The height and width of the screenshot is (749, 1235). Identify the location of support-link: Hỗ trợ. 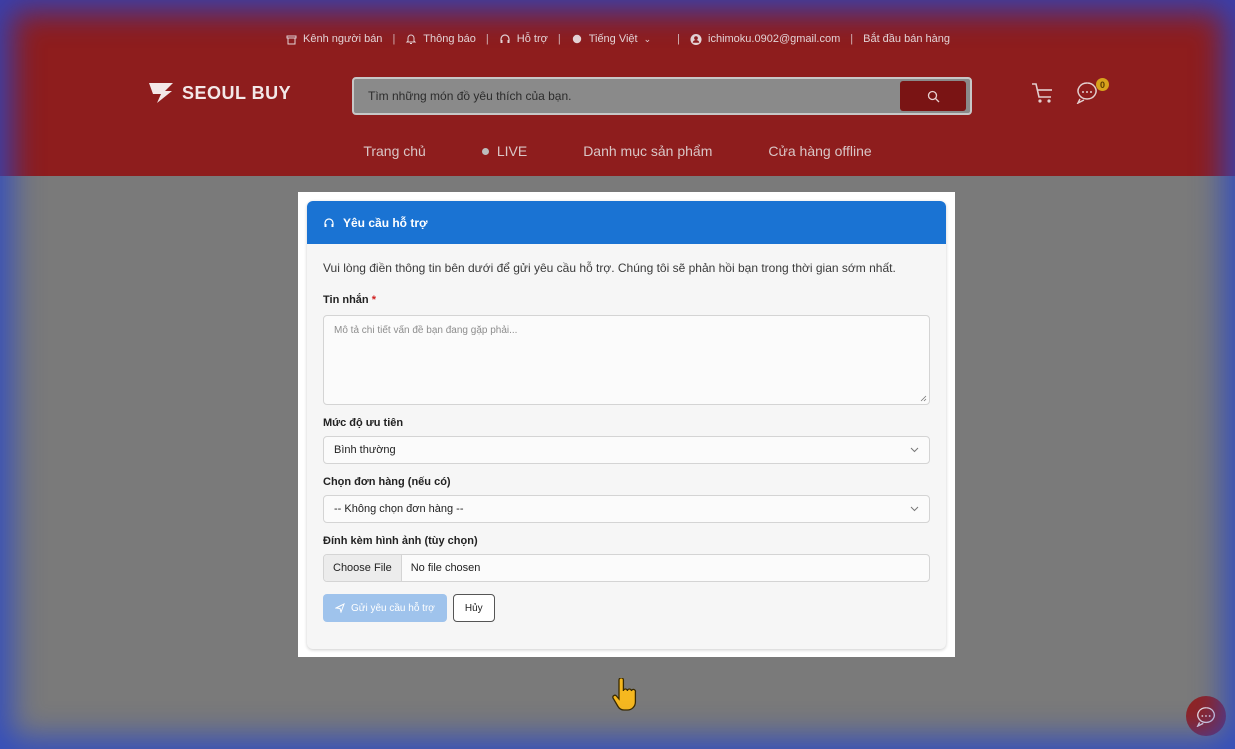
(523, 39).